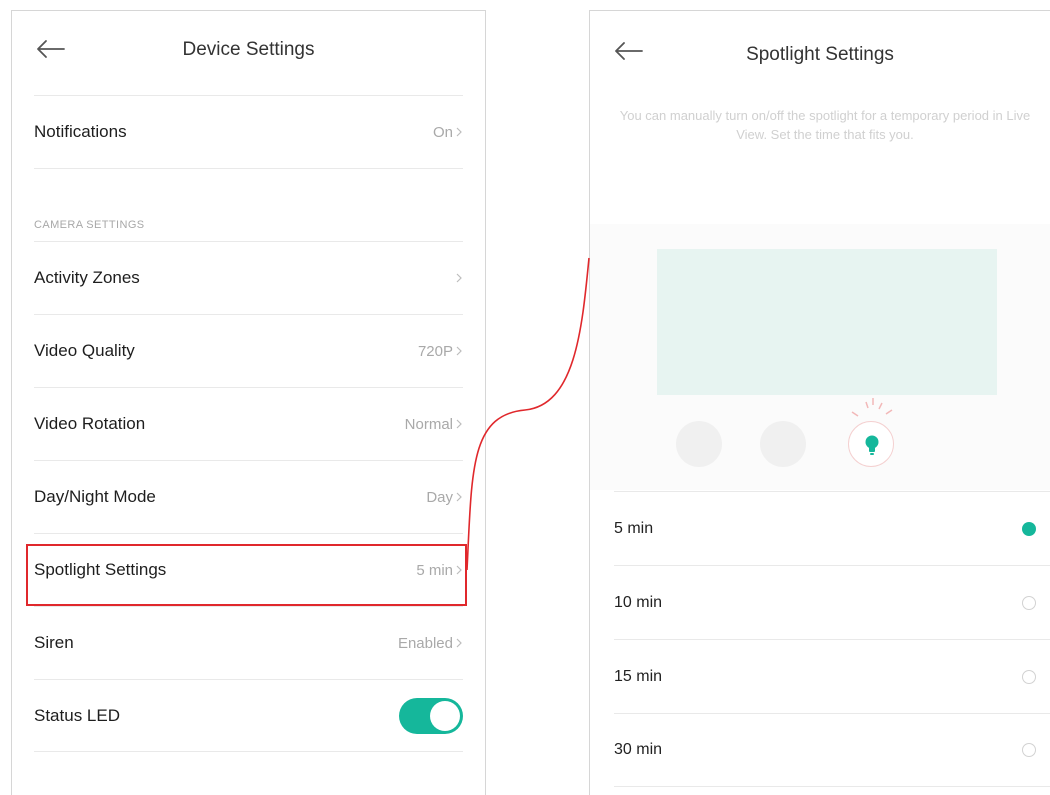  I want to click on spotlight-settings-header: Spotlight Settings, so click(820, 53).